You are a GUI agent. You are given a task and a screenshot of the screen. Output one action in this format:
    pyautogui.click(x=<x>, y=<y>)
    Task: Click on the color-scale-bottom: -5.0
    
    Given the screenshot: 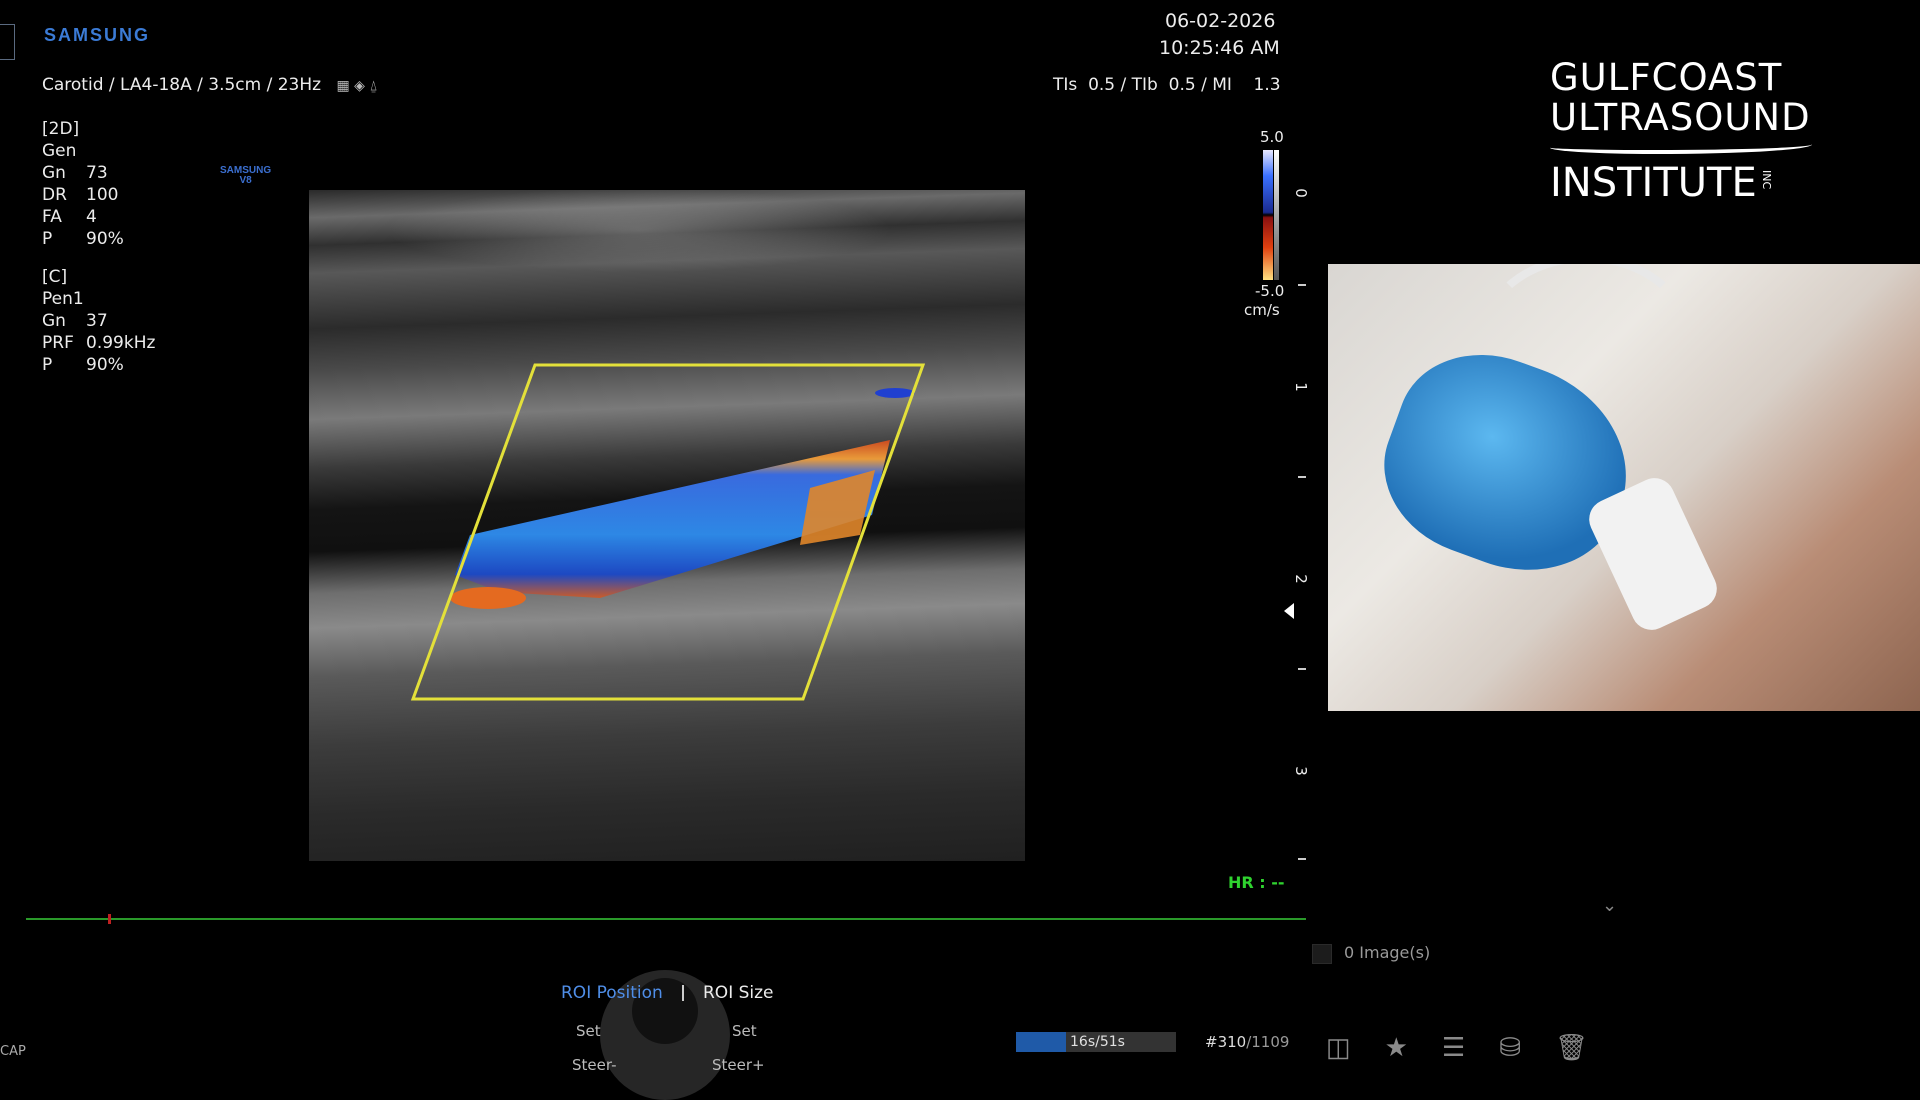 What is the action you would take?
    pyautogui.click(x=1270, y=291)
    